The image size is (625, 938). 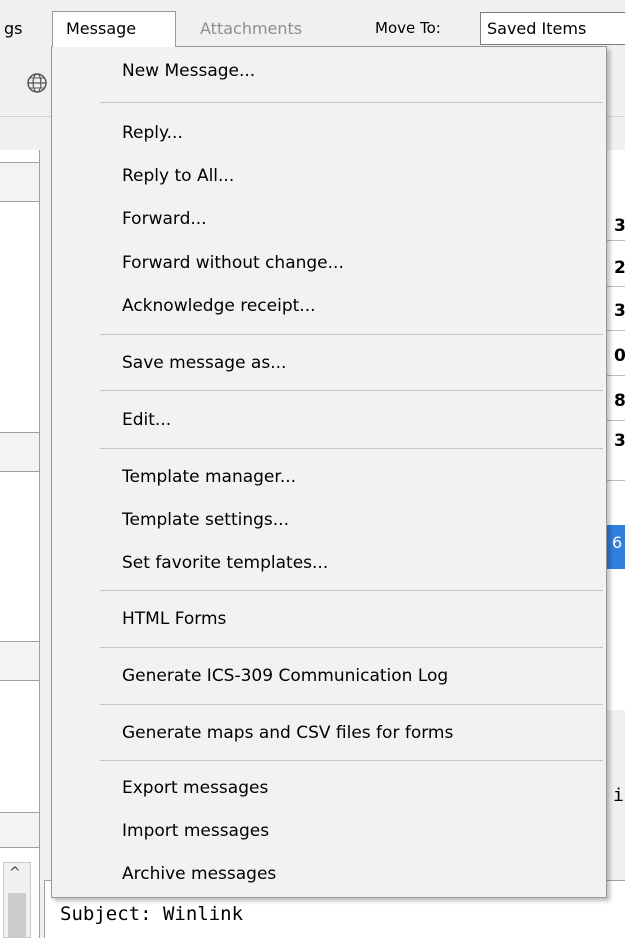 I want to click on scrollbar-thumb, so click(x=17, y=915).